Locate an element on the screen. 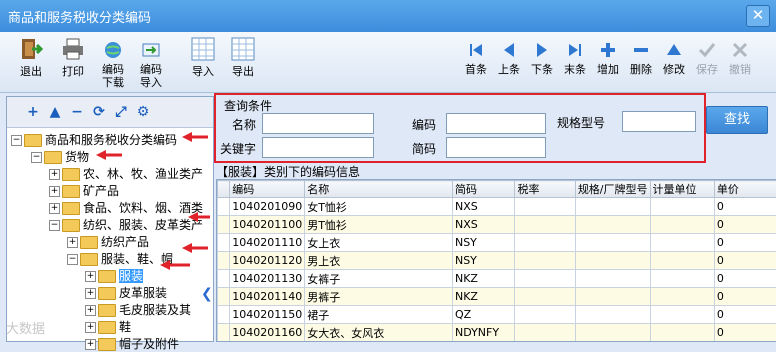 This screenshot has height=352, width=776. tree-node-shoes: +鞋 is located at coordinates (108, 326).